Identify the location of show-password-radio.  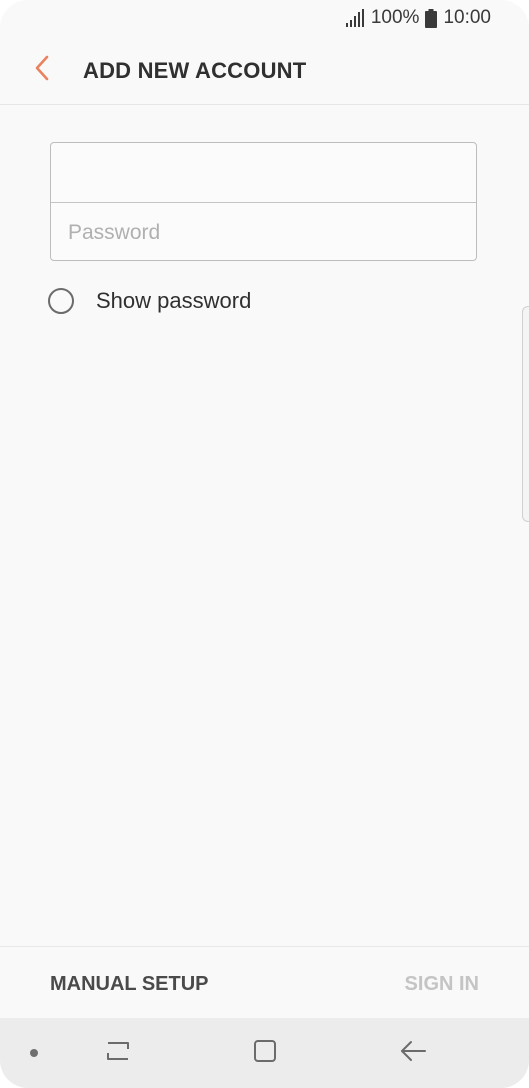
(61, 301).